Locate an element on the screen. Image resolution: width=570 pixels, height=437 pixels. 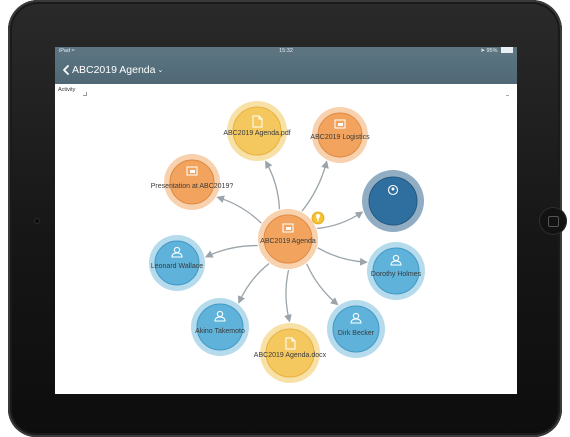
graph-node-pdf: ABC2019 Agenda.pdf is located at coordinates (257, 131).